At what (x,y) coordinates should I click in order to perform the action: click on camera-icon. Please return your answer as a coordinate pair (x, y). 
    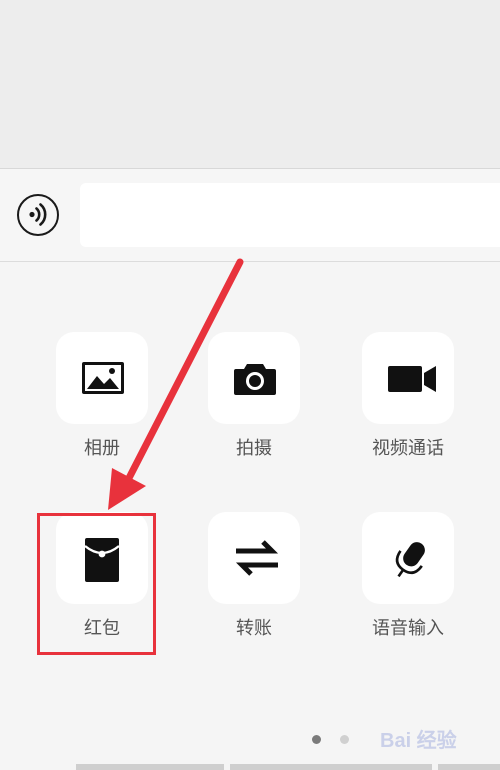
    Looking at the image, I should click on (255, 379).